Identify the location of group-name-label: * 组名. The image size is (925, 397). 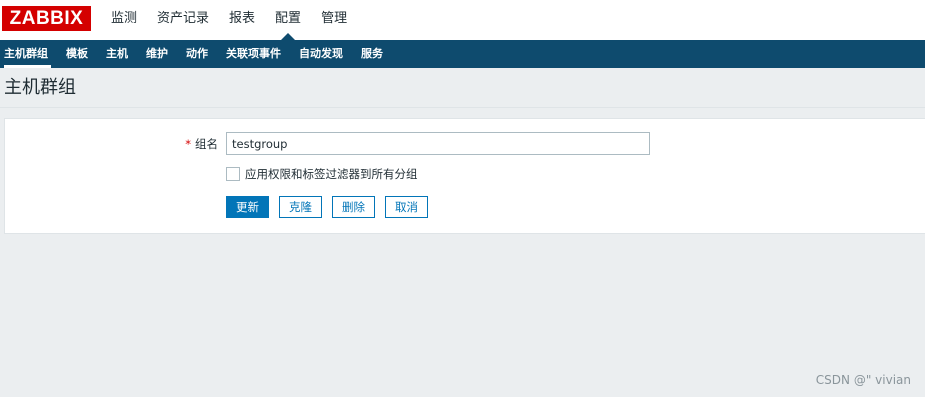
(201, 144).